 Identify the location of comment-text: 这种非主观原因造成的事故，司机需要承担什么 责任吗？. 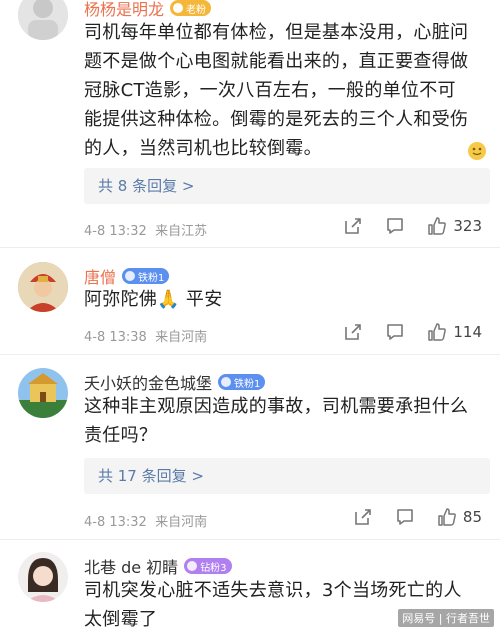
(284, 421).